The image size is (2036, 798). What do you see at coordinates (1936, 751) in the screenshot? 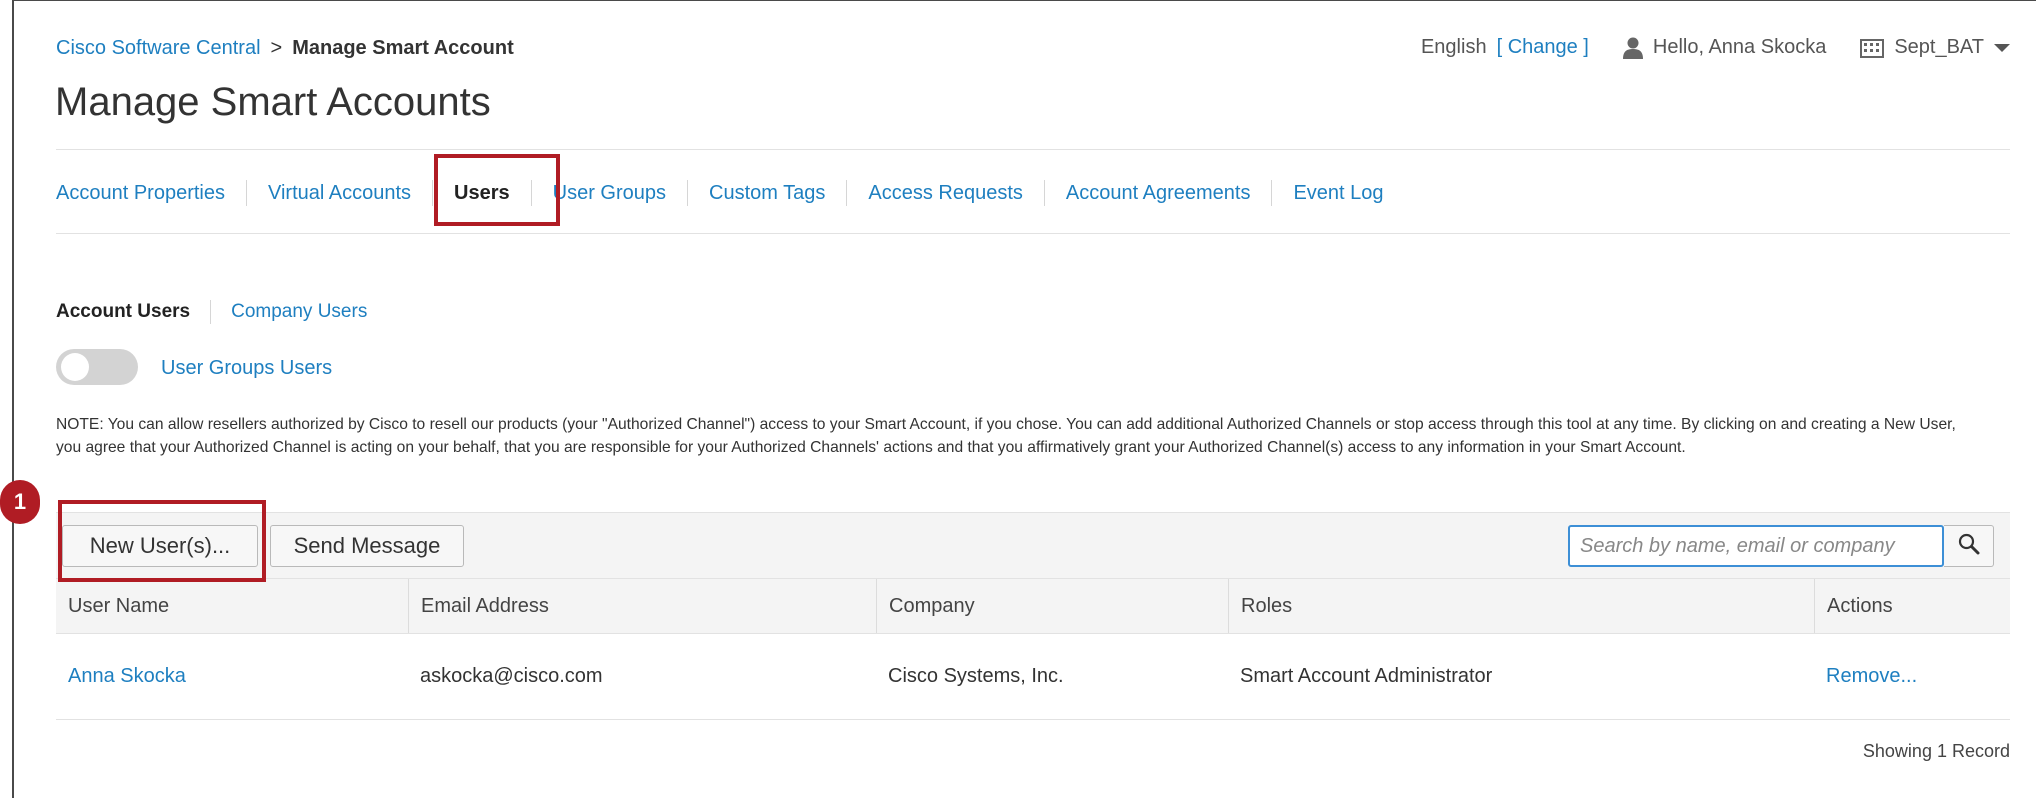
I see `record-count: Showing 1 Record` at bounding box center [1936, 751].